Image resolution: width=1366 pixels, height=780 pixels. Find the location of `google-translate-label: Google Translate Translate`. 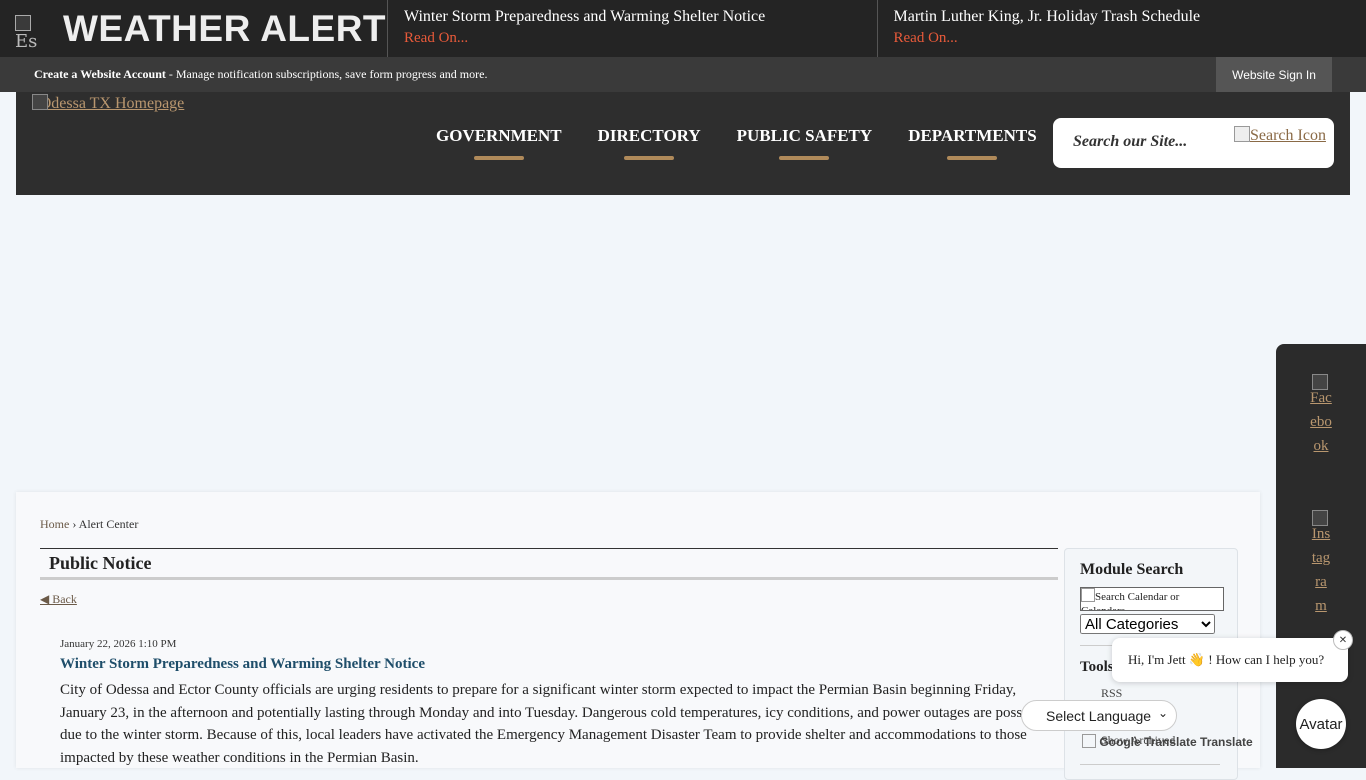

google-translate-label: Google Translate Translate is located at coordinates (1167, 741).